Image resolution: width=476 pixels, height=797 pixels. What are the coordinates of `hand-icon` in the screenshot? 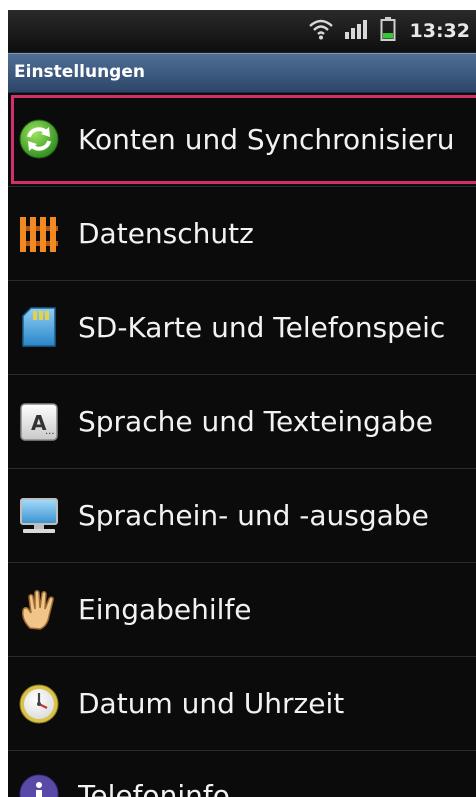 It's located at (39, 610).